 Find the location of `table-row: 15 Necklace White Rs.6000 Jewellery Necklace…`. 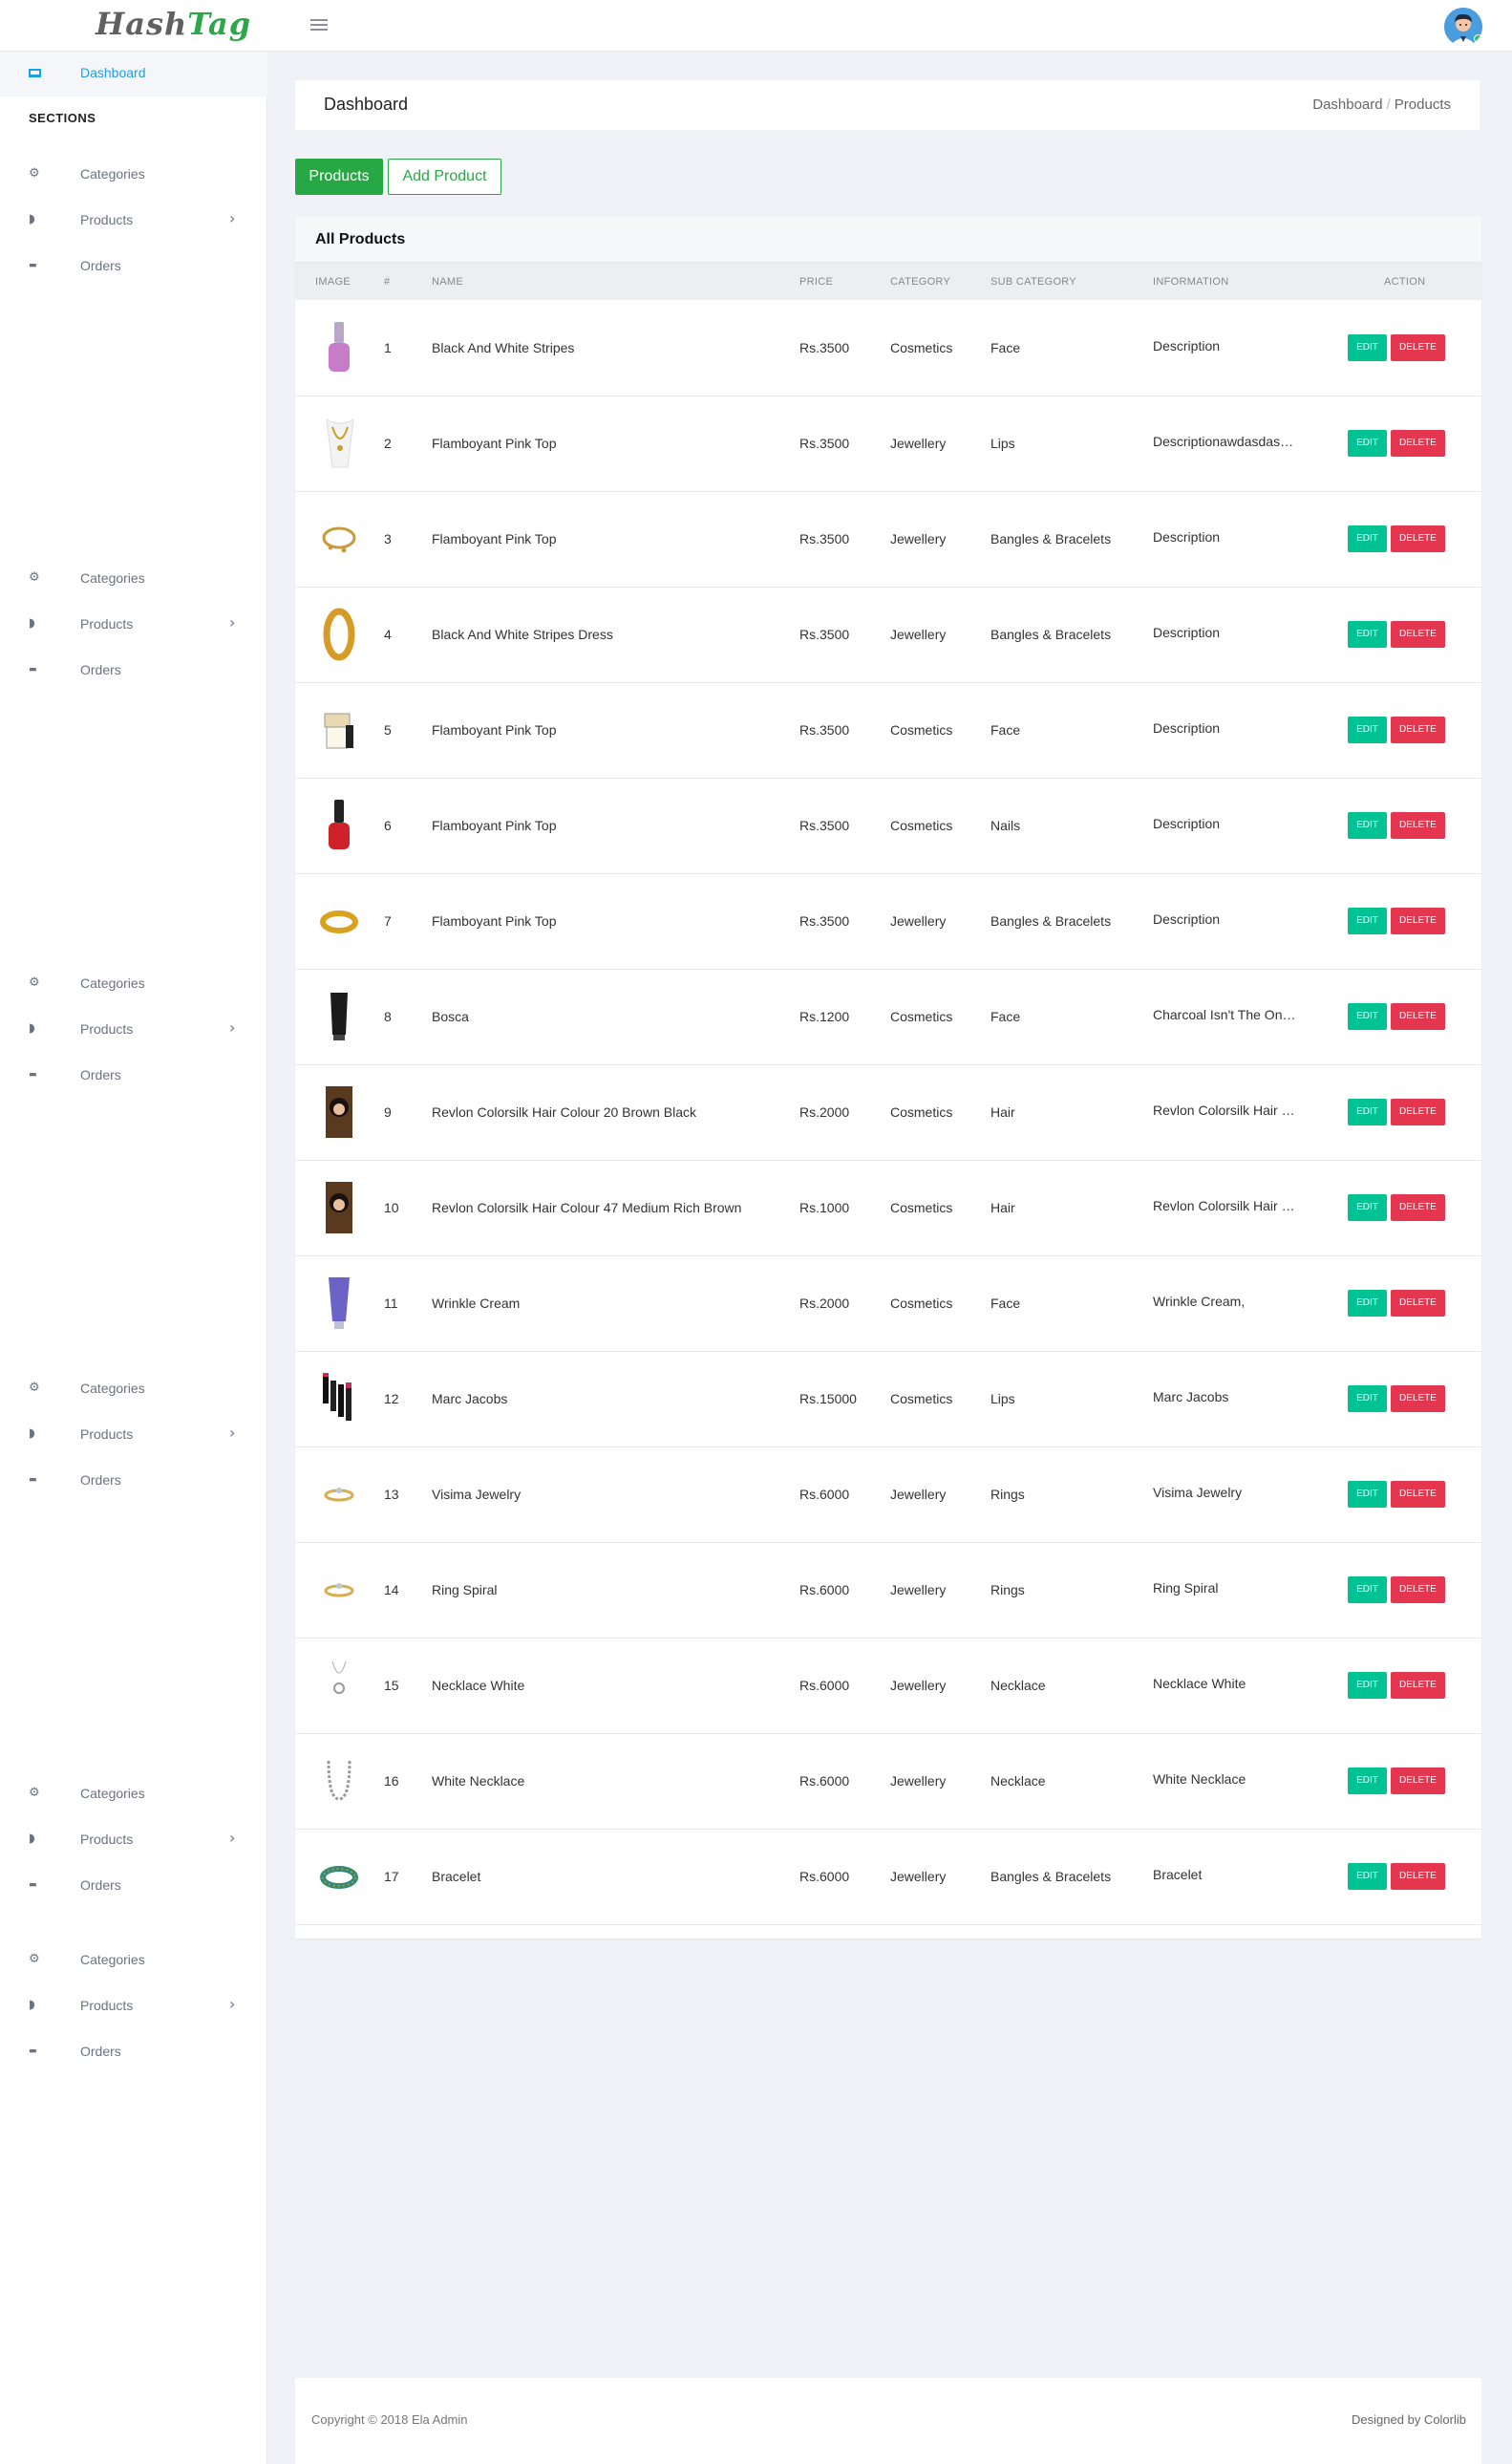

table-row: 15 Necklace White Rs.6000 Jewellery Necklace… is located at coordinates (888, 1685).